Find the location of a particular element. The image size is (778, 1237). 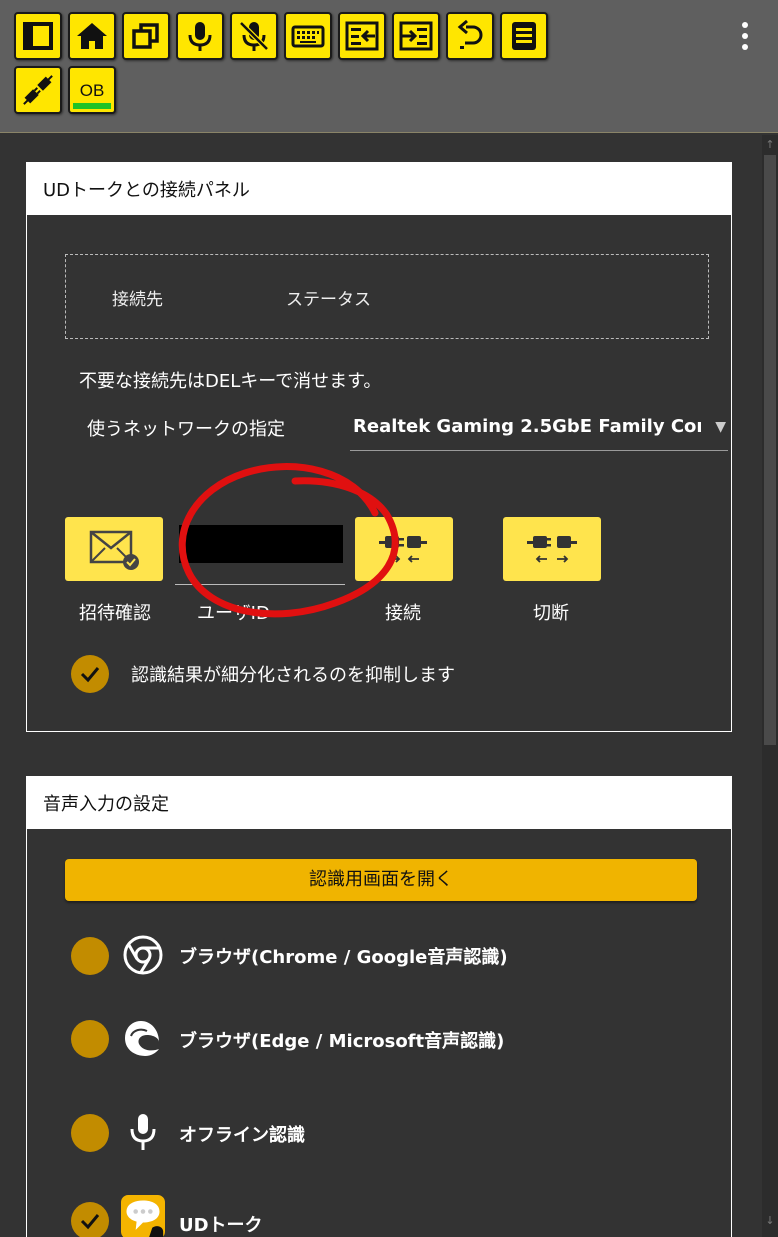

open-recognition-screen-button: 認識用画面を開く is located at coordinates (381, 880).